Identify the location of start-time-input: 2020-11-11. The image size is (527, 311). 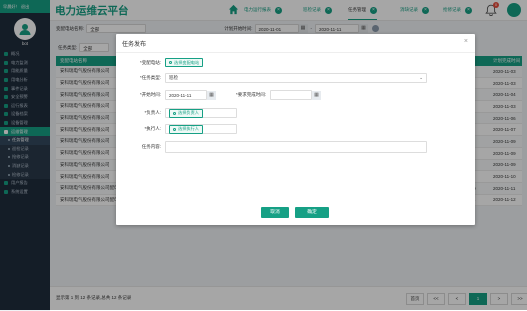
(186, 95).